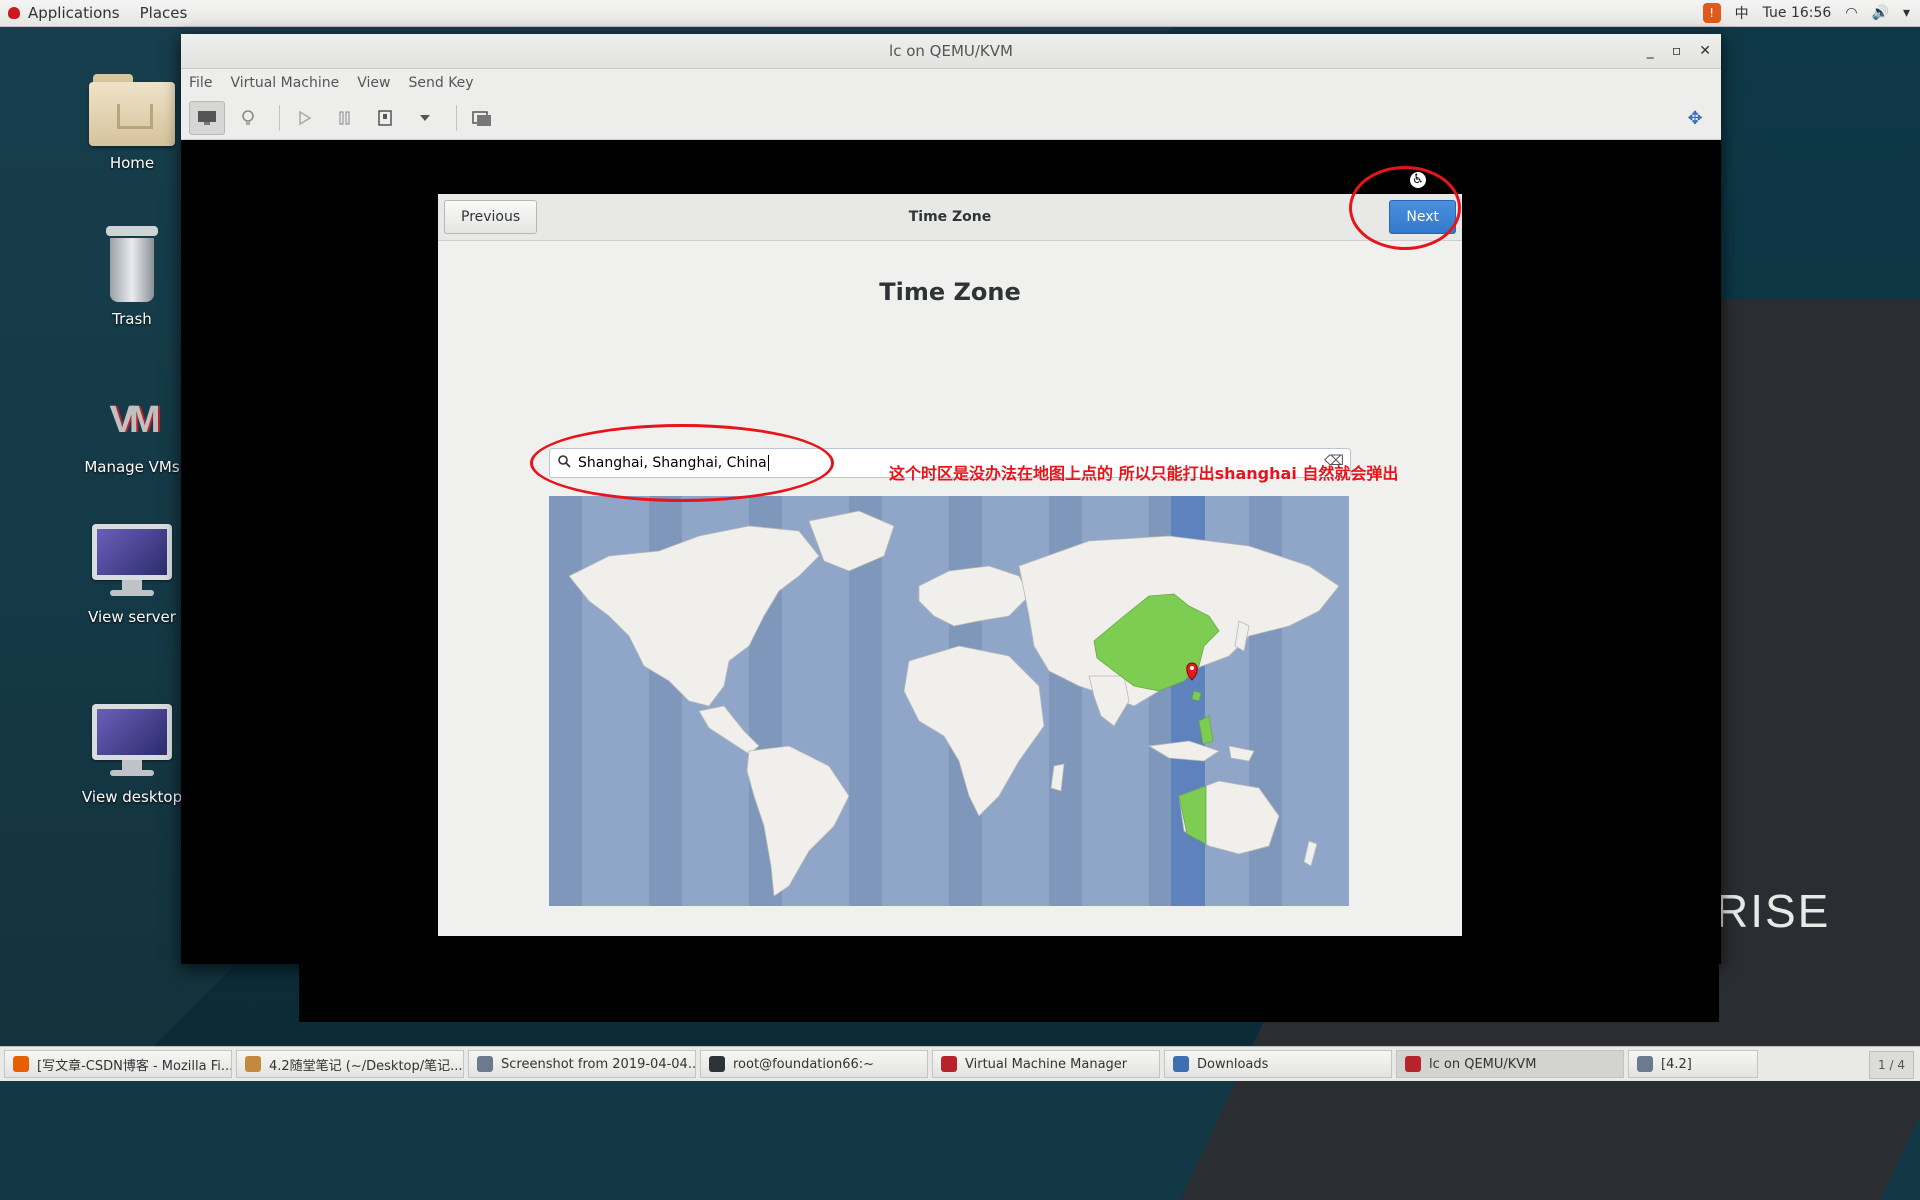  I want to click on desktop-icon-home: Home, so click(132, 123).